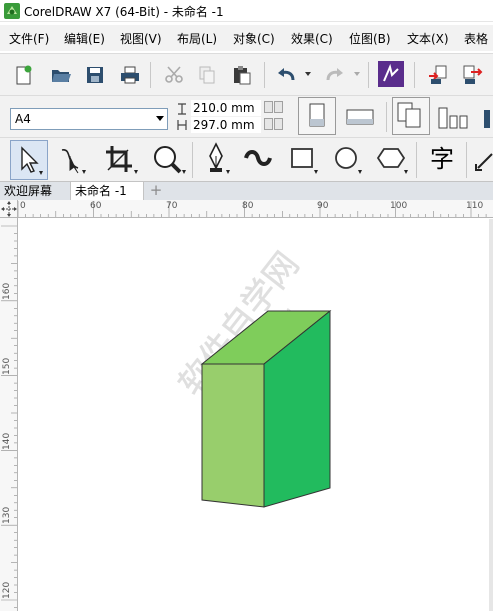  Describe the element at coordinates (207, 75) in the screenshot. I see `copy-icon` at that location.